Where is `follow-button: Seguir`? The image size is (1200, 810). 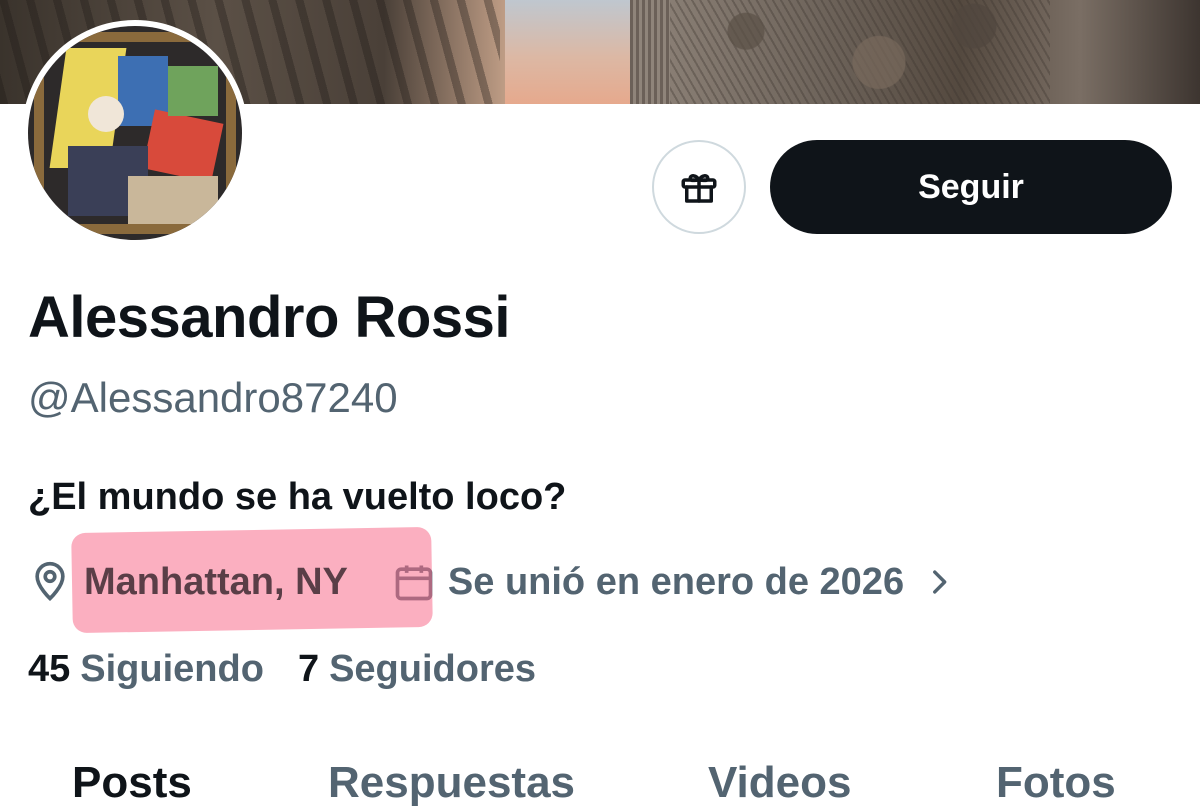 follow-button: Seguir is located at coordinates (971, 187).